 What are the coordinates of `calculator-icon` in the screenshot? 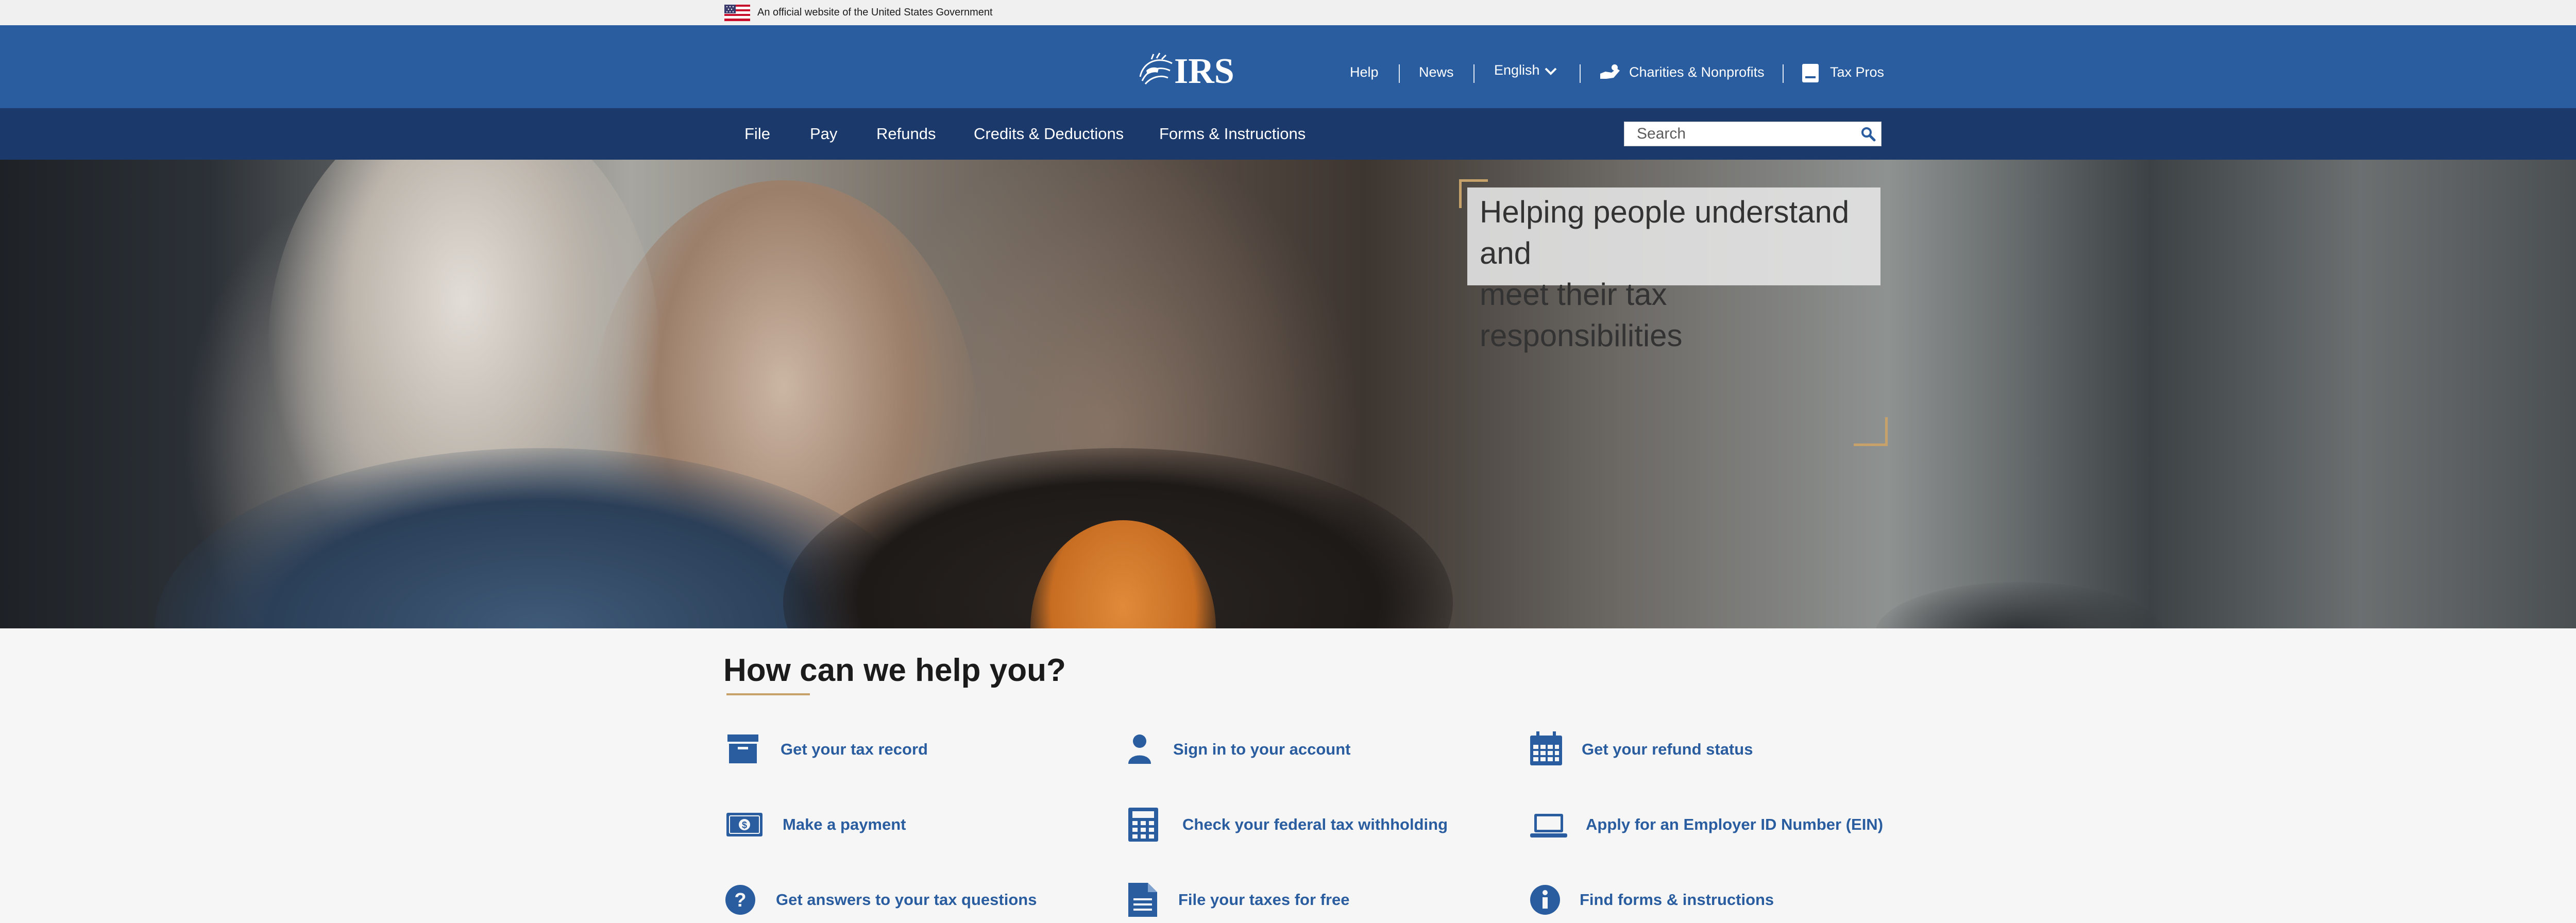 It's located at (1143, 825).